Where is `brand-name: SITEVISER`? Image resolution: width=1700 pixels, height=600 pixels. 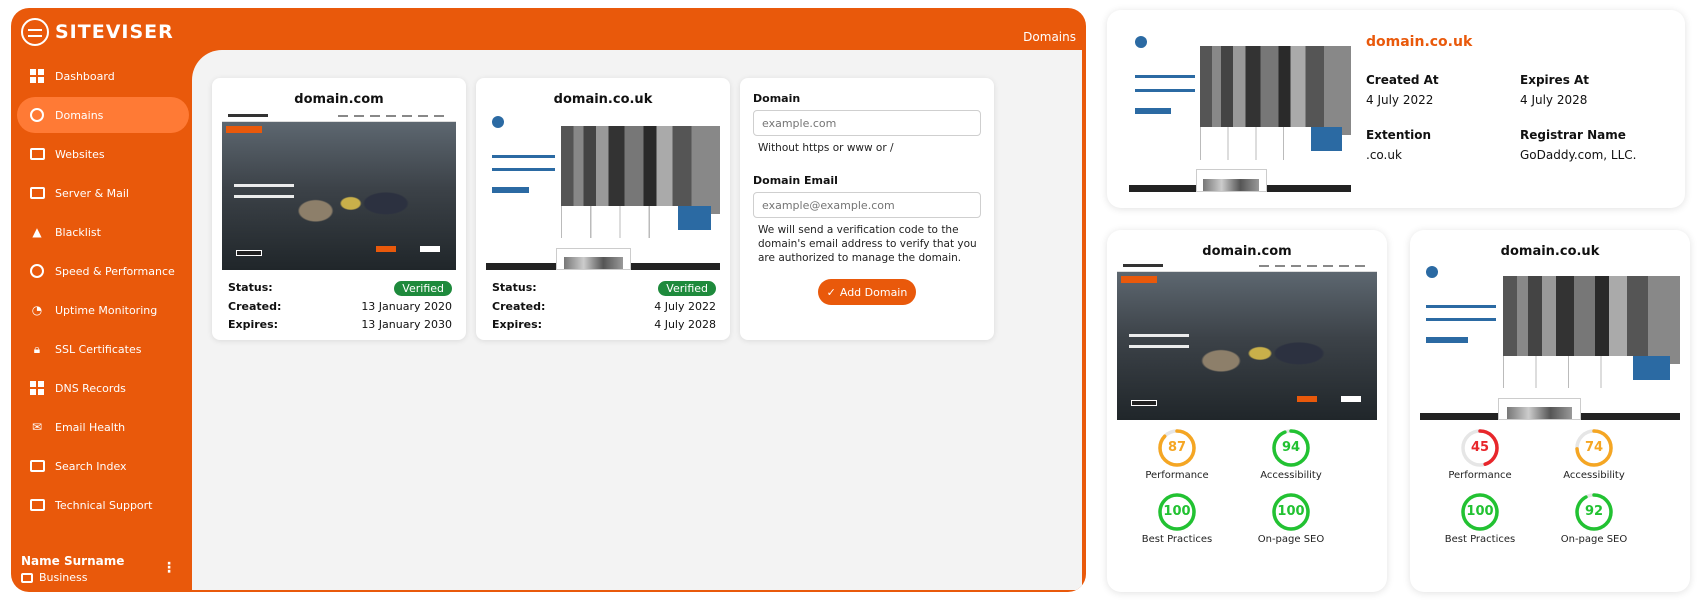
brand-name: SITEVISER is located at coordinates (114, 32).